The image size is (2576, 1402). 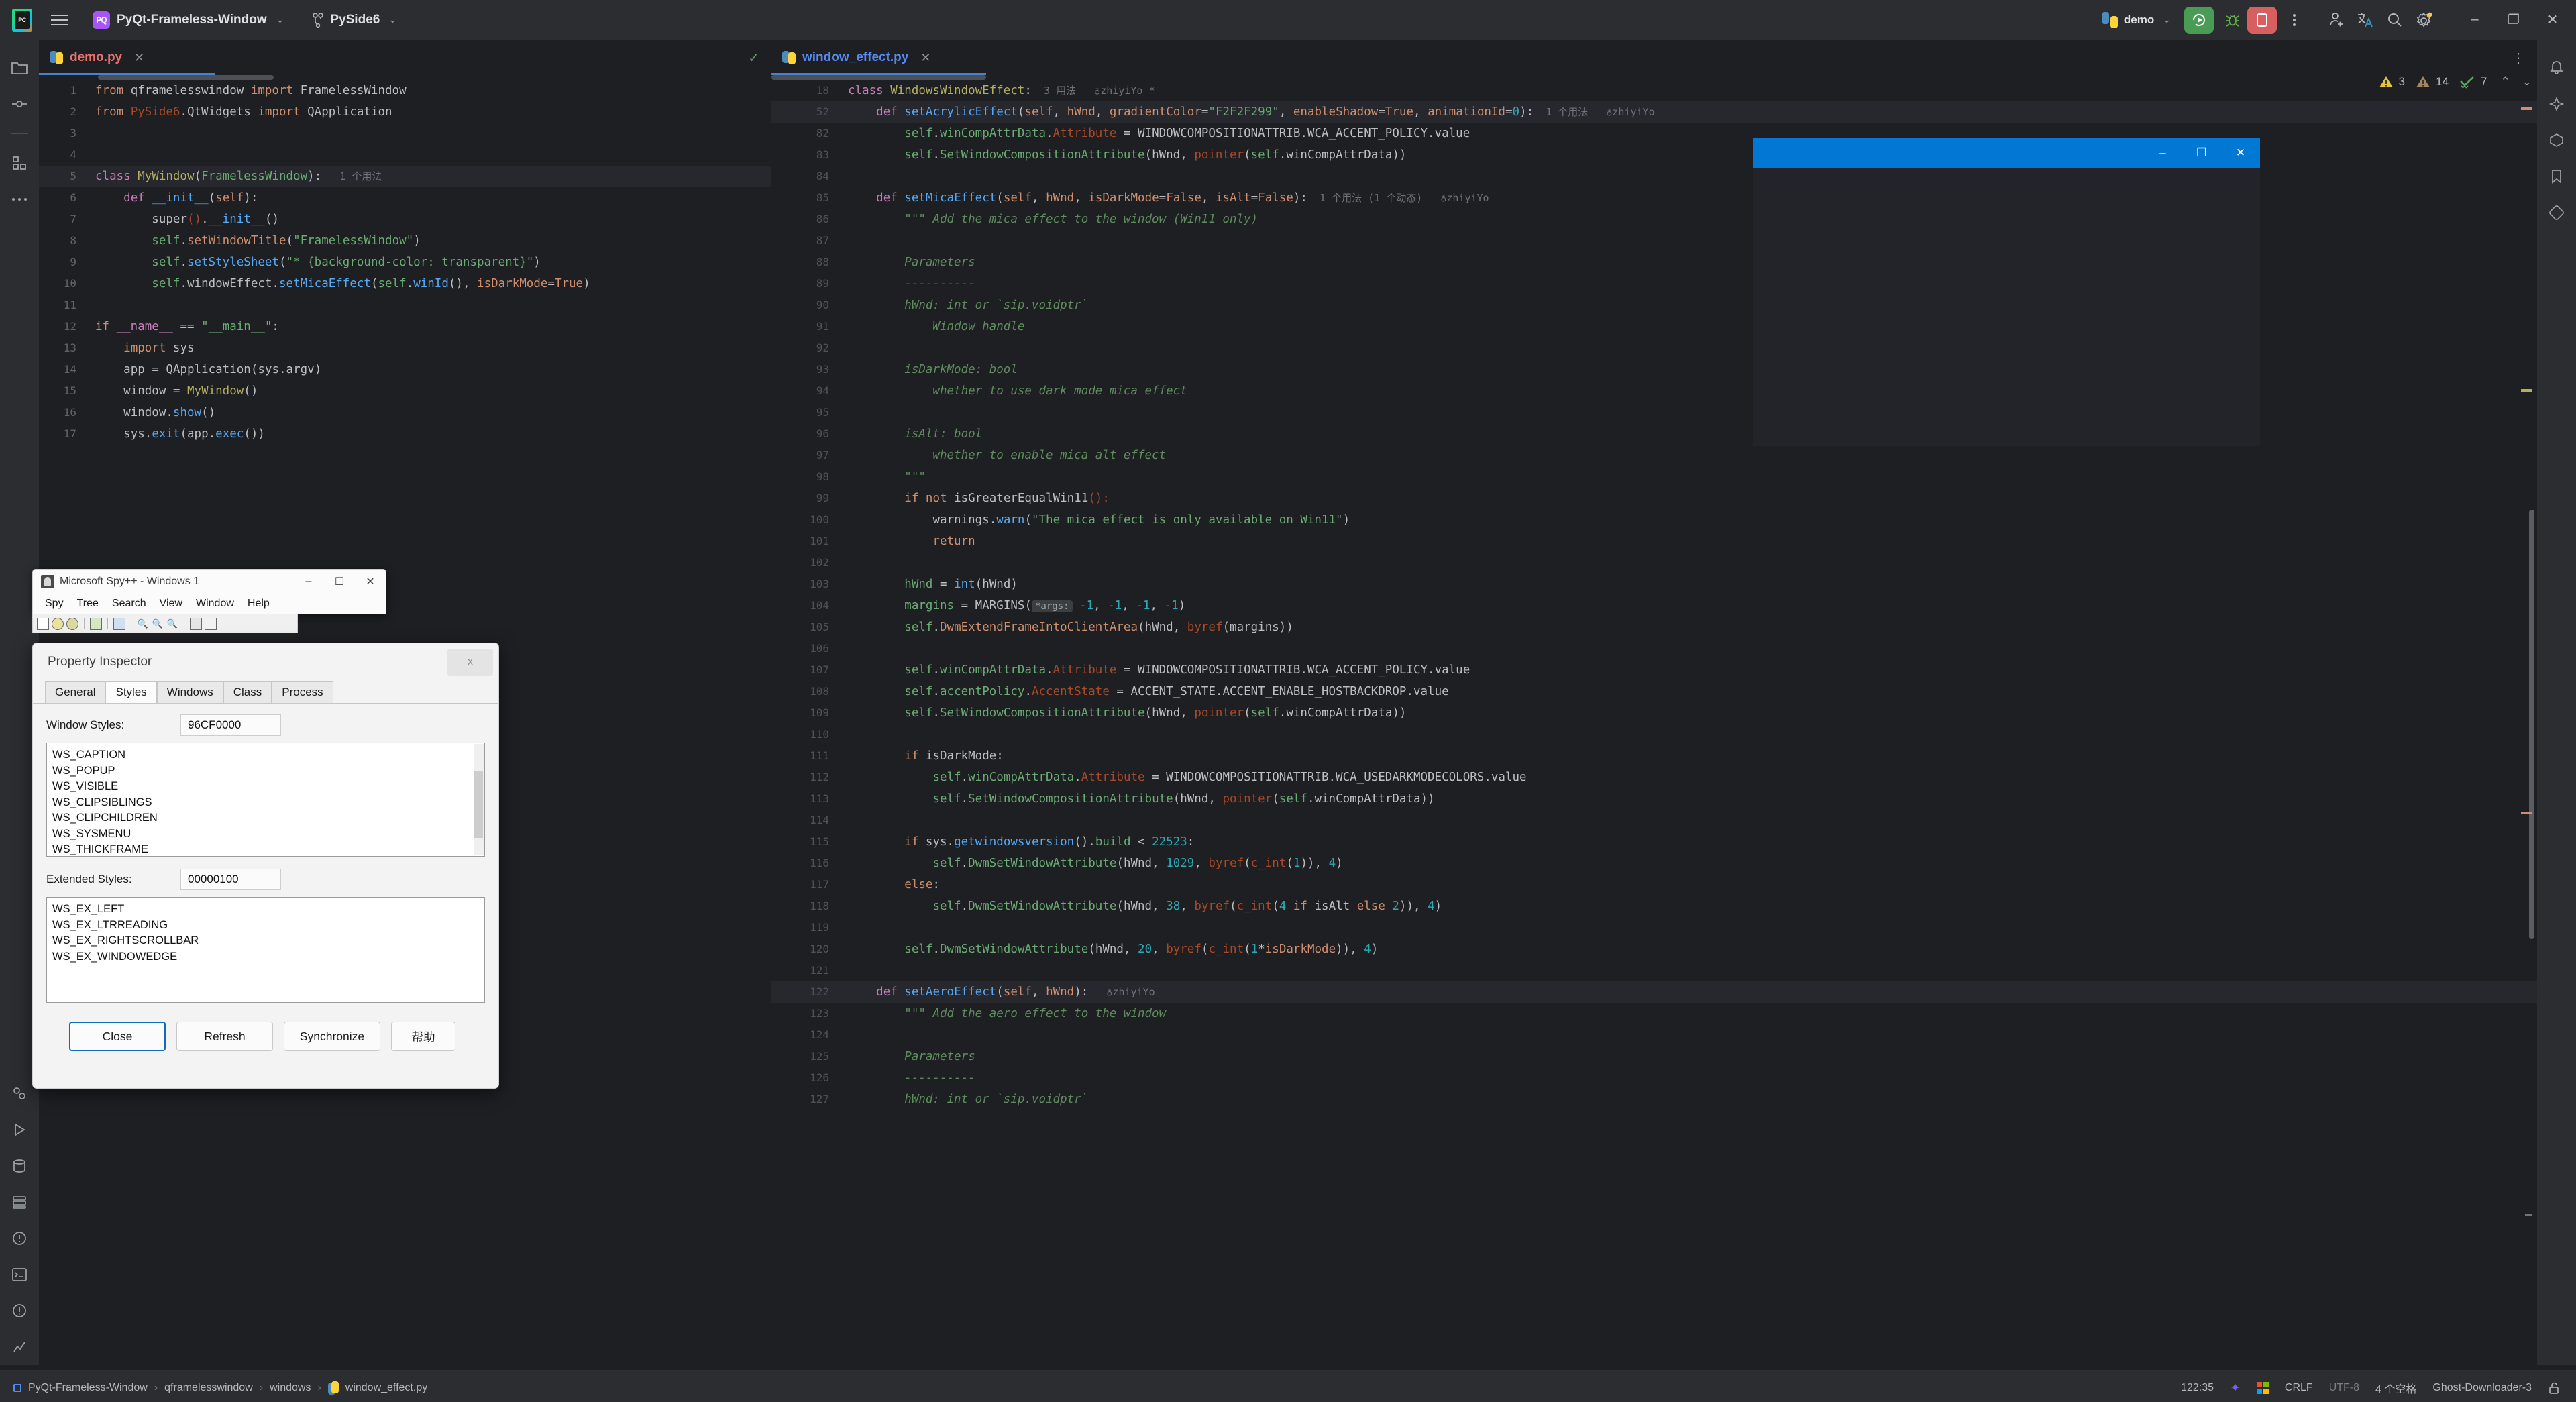 What do you see at coordinates (1654, 1035) in the screenshot?
I see `code-line: 124` at bounding box center [1654, 1035].